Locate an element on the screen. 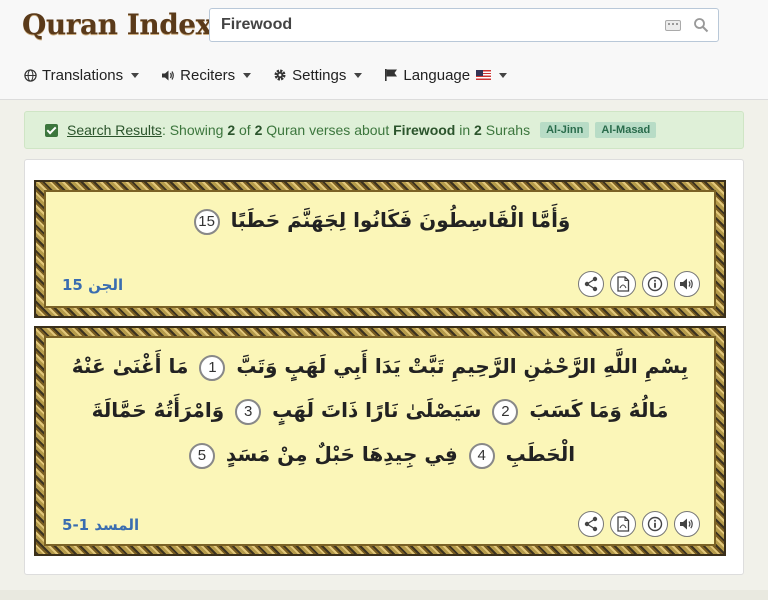  results-text: of is located at coordinates (245, 130).